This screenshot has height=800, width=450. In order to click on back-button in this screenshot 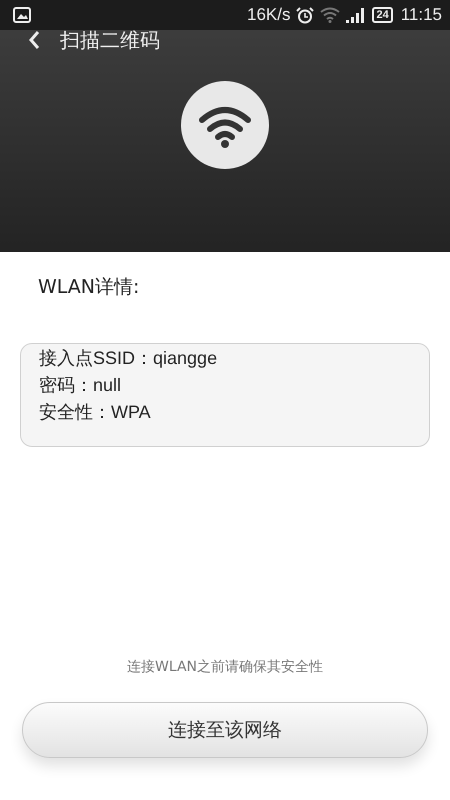, I will do `click(34, 40)`.